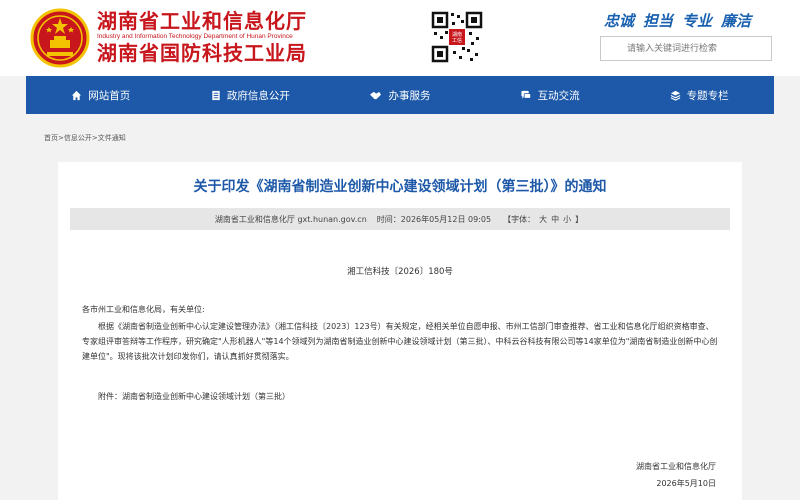 The width and height of the screenshot is (800, 500). What do you see at coordinates (697, 21) in the screenshot?
I see `slogan-word: 专业` at bounding box center [697, 21].